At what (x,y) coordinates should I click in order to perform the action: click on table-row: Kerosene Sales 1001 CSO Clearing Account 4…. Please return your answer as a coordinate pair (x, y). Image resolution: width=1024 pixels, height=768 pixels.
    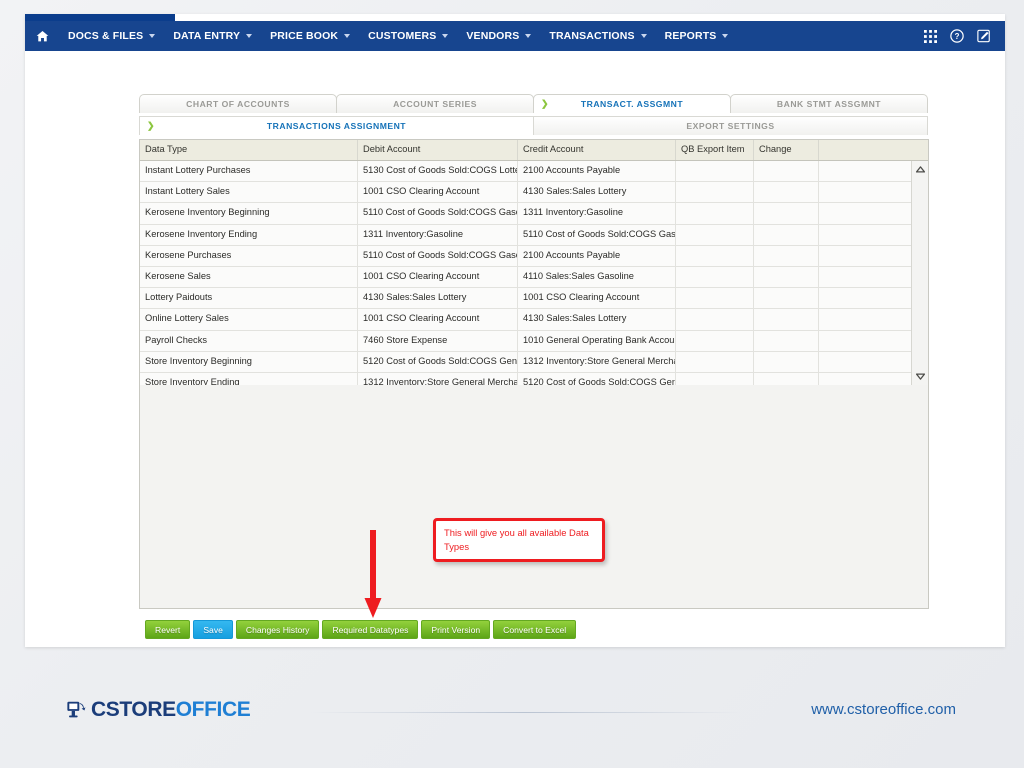
    Looking at the image, I should click on (525, 277).